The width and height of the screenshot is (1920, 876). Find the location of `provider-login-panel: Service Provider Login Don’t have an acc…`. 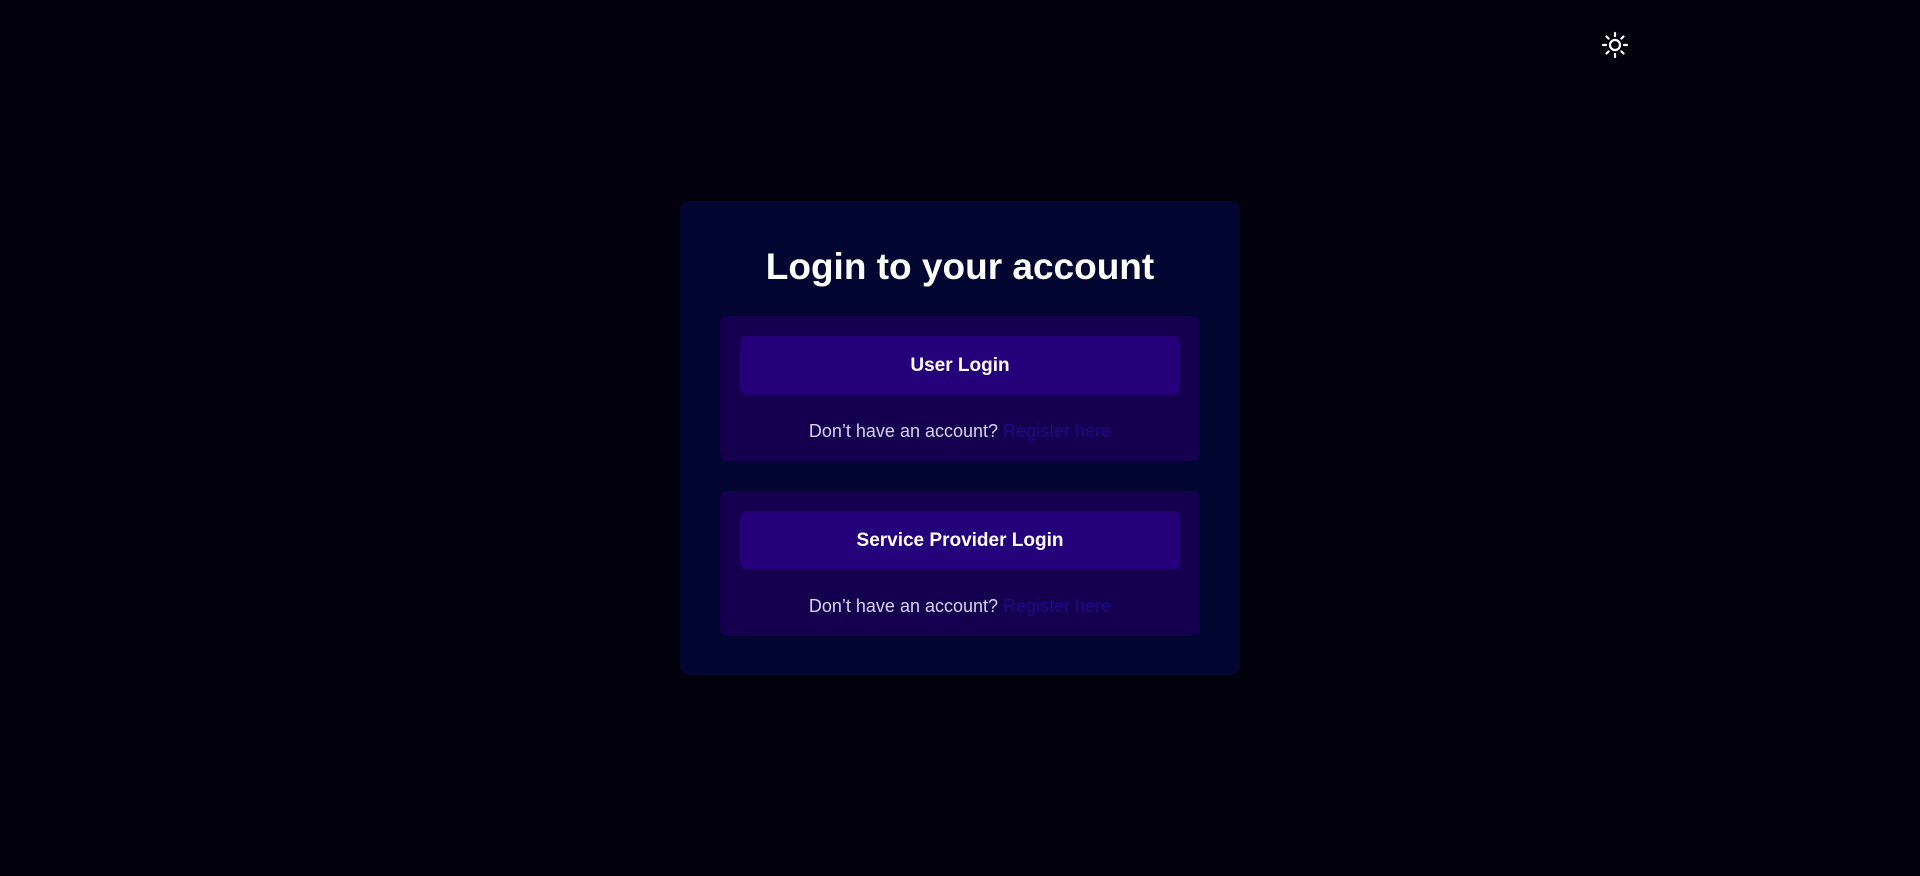

provider-login-panel: Service Provider Login Don’t have an acc… is located at coordinates (960, 563).